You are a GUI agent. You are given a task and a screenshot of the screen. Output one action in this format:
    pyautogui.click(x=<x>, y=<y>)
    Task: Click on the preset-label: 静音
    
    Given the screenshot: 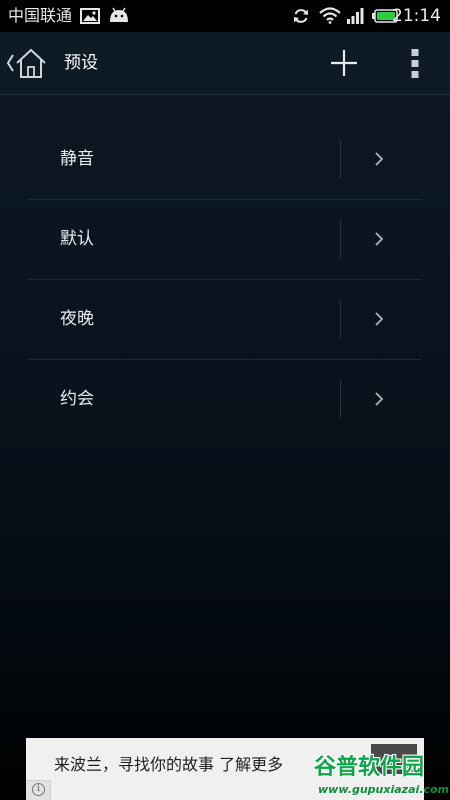 What is the action you would take?
    pyautogui.click(x=77, y=159)
    